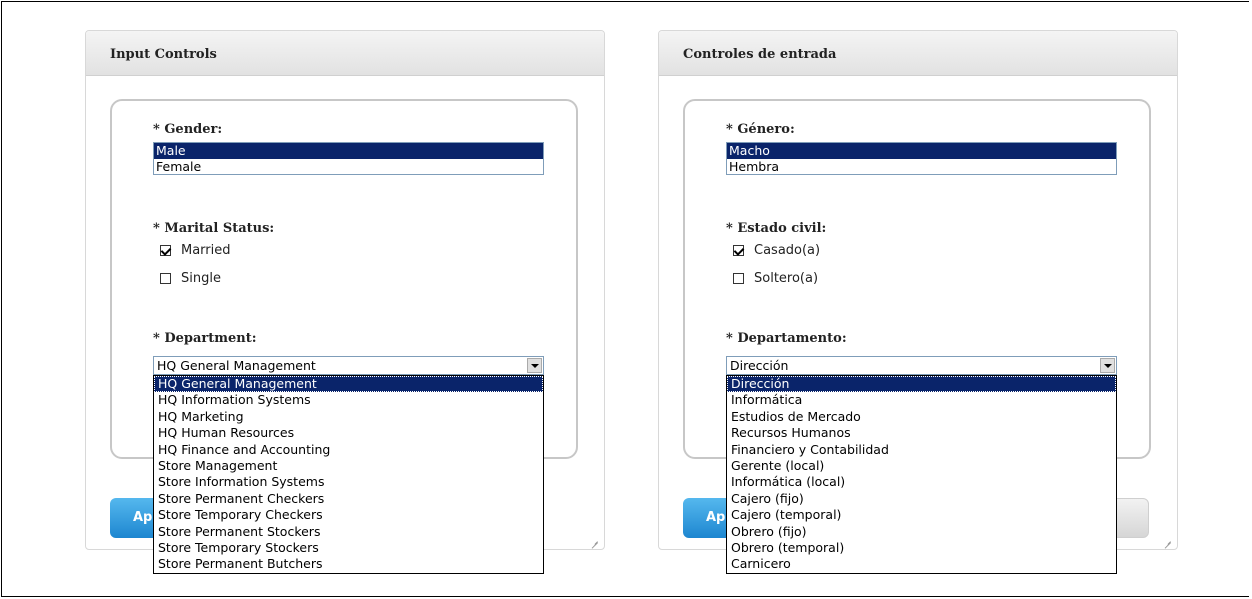 The height and width of the screenshot is (599, 1252). What do you see at coordinates (348, 167) in the screenshot?
I see `gender-option-female: Female` at bounding box center [348, 167].